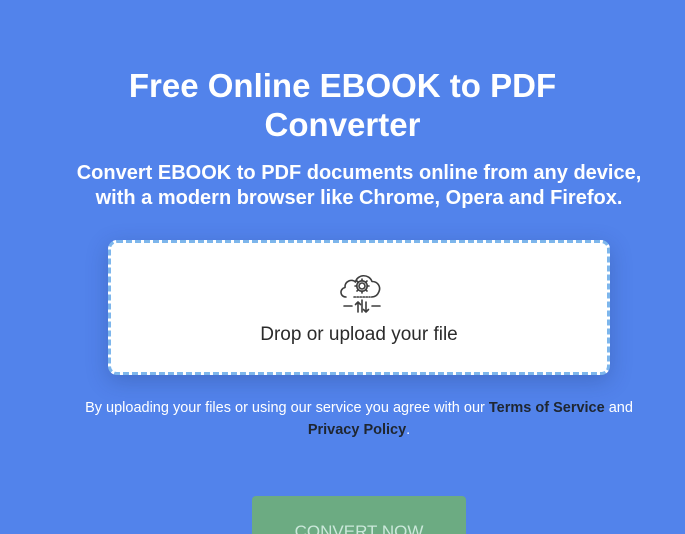  Describe the element at coordinates (342, 105) in the screenshot. I see `page-title: Free Online EBOOK to PDF Converter` at that location.